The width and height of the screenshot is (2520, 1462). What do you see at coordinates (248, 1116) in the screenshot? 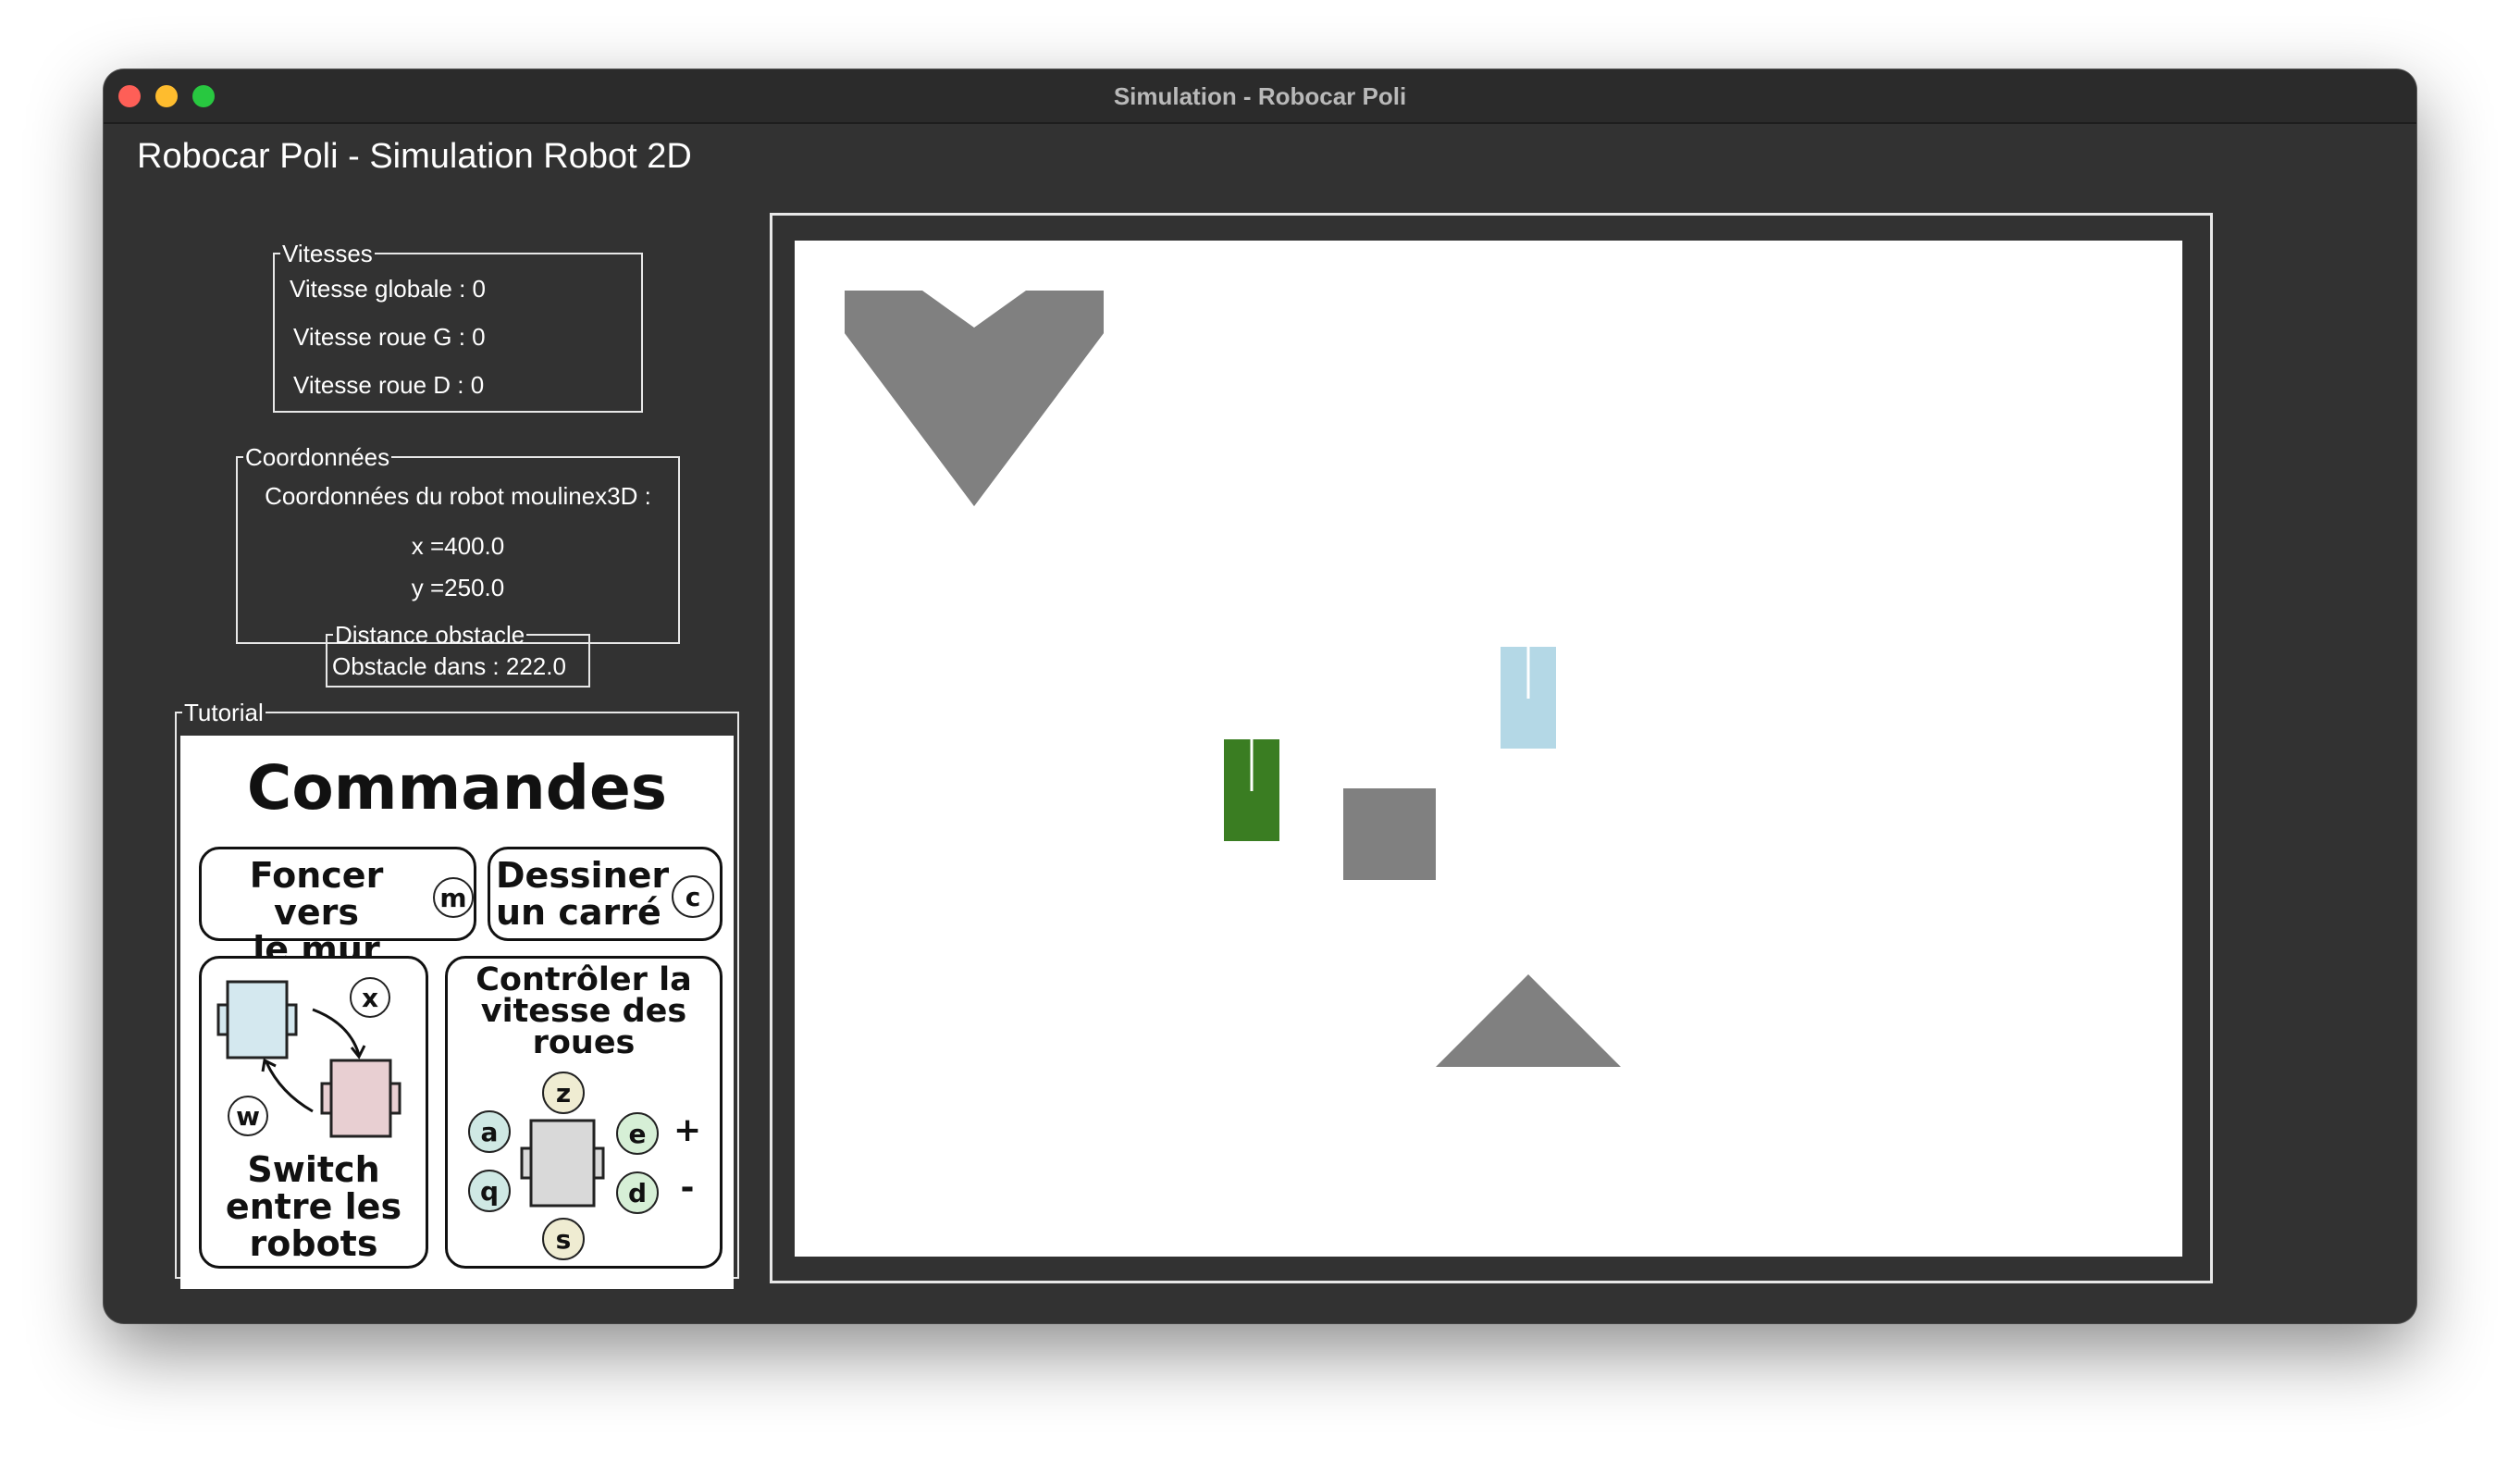
I see `key-w-icon: w` at bounding box center [248, 1116].